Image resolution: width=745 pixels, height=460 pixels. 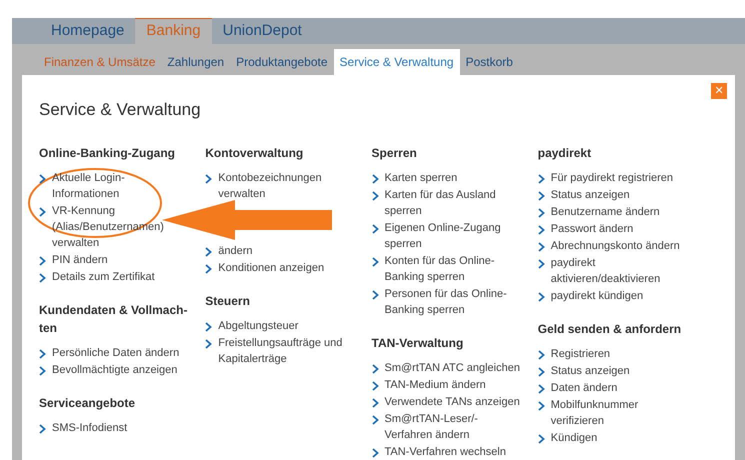 What do you see at coordinates (280, 251) in the screenshot?
I see `menu-link: ändern` at bounding box center [280, 251].